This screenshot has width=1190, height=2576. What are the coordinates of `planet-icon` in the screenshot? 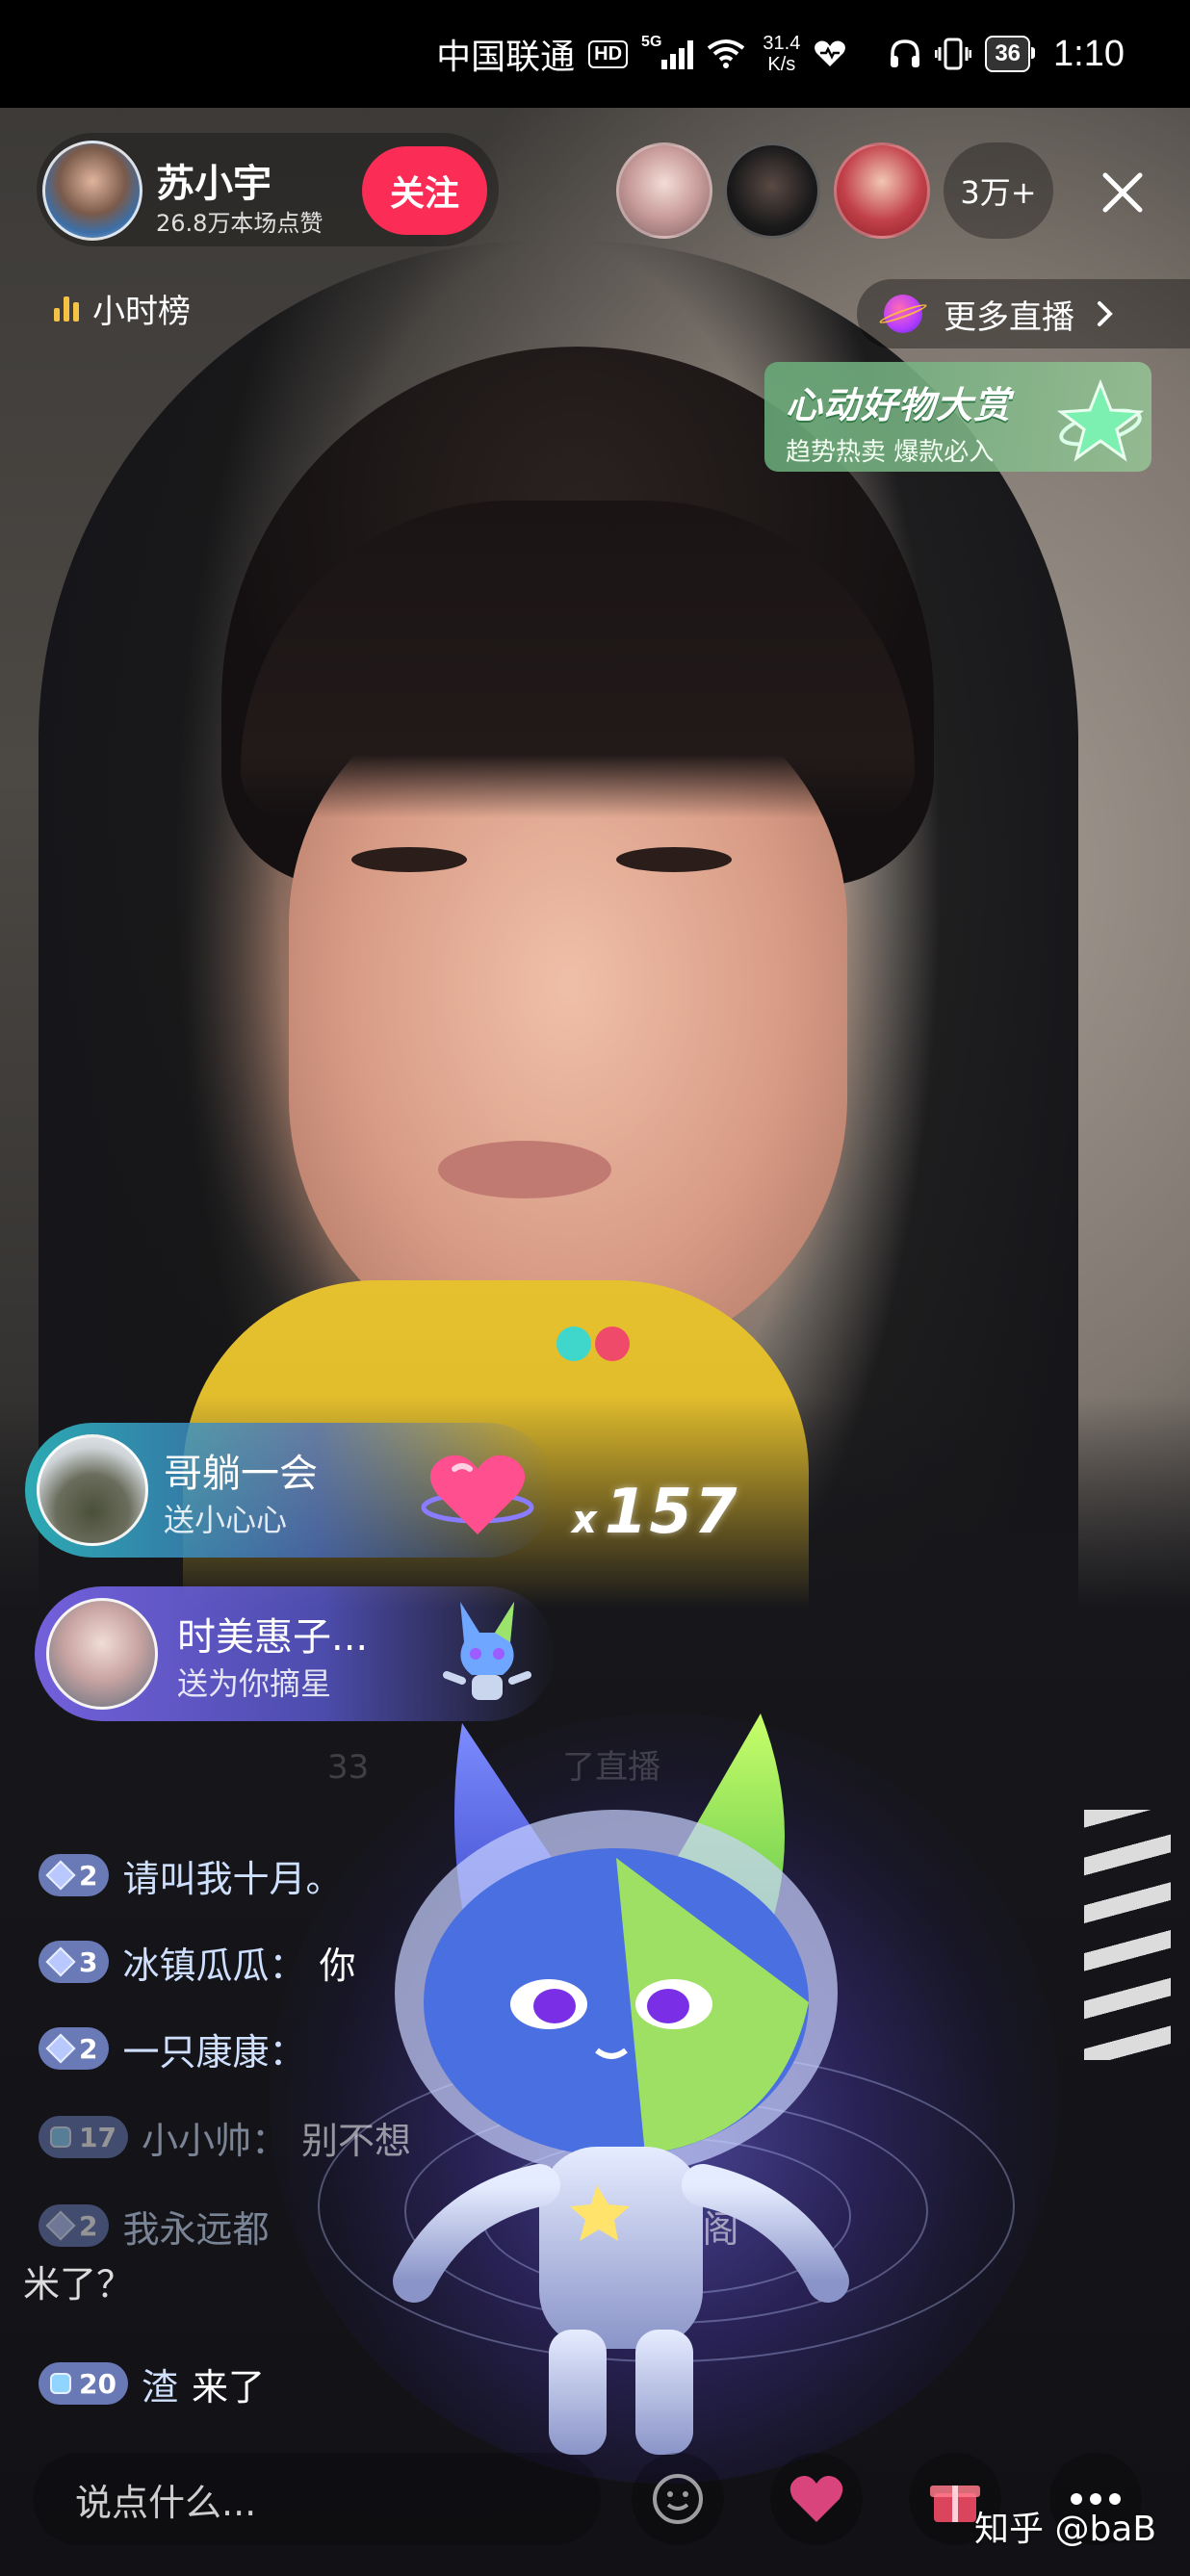 It's located at (903, 314).